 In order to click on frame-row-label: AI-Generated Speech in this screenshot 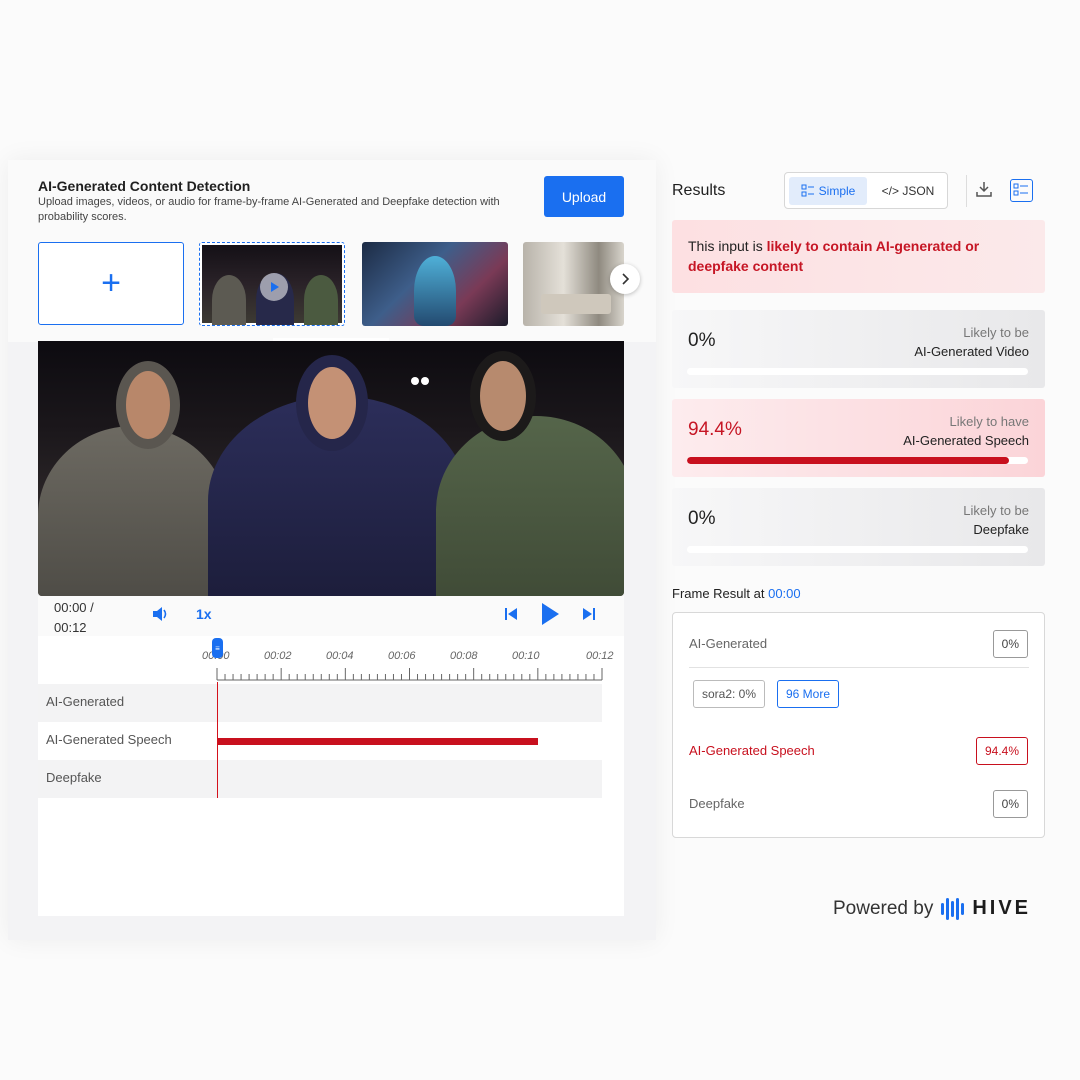, I will do `click(752, 750)`.